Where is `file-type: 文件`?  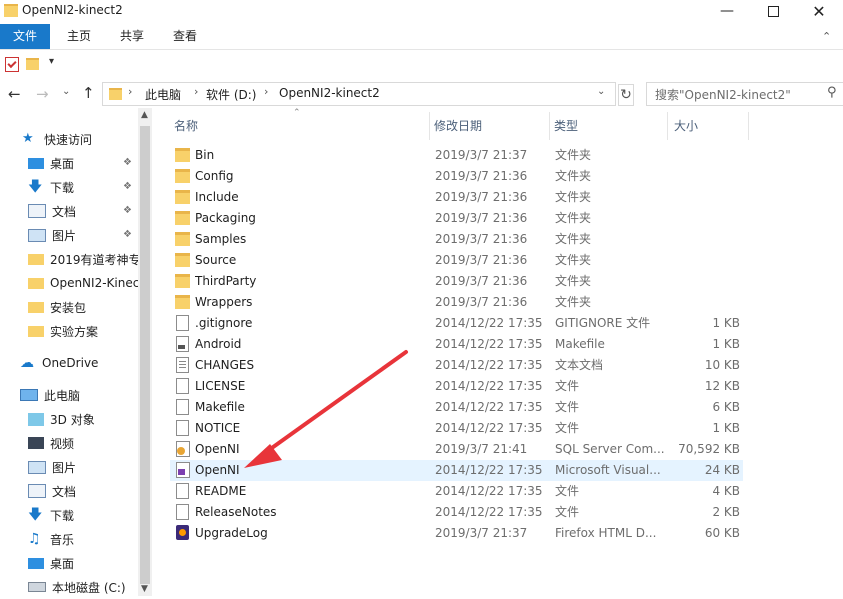 file-type: 文件 is located at coordinates (567, 386).